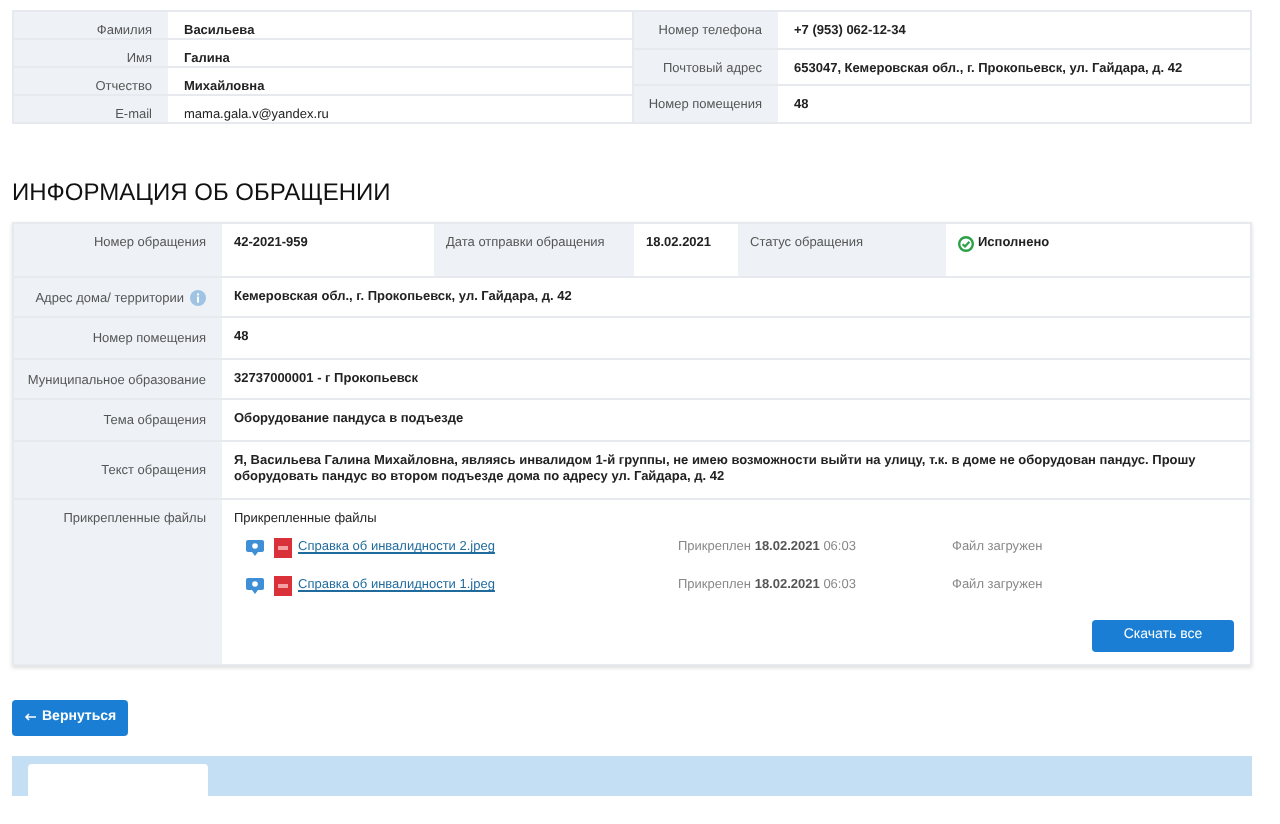 This screenshot has height=824, width=1280. Describe the element at coordinates (198, 298) in the screenshot. I see `info-icon` at that location.